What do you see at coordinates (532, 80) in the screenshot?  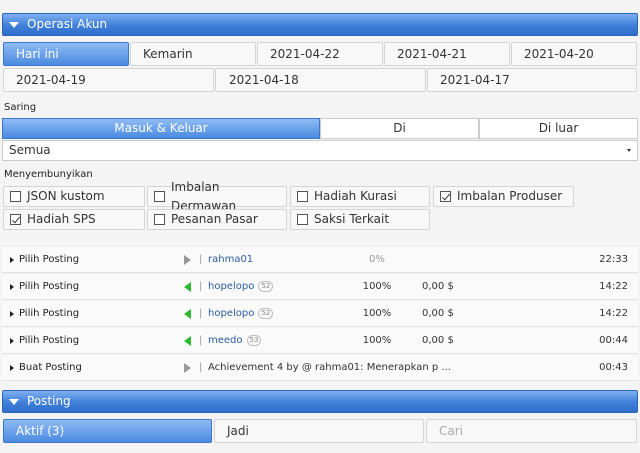 I see `date-button-2021-04-17: 2021-04-17` at bounding box center [532, 80].